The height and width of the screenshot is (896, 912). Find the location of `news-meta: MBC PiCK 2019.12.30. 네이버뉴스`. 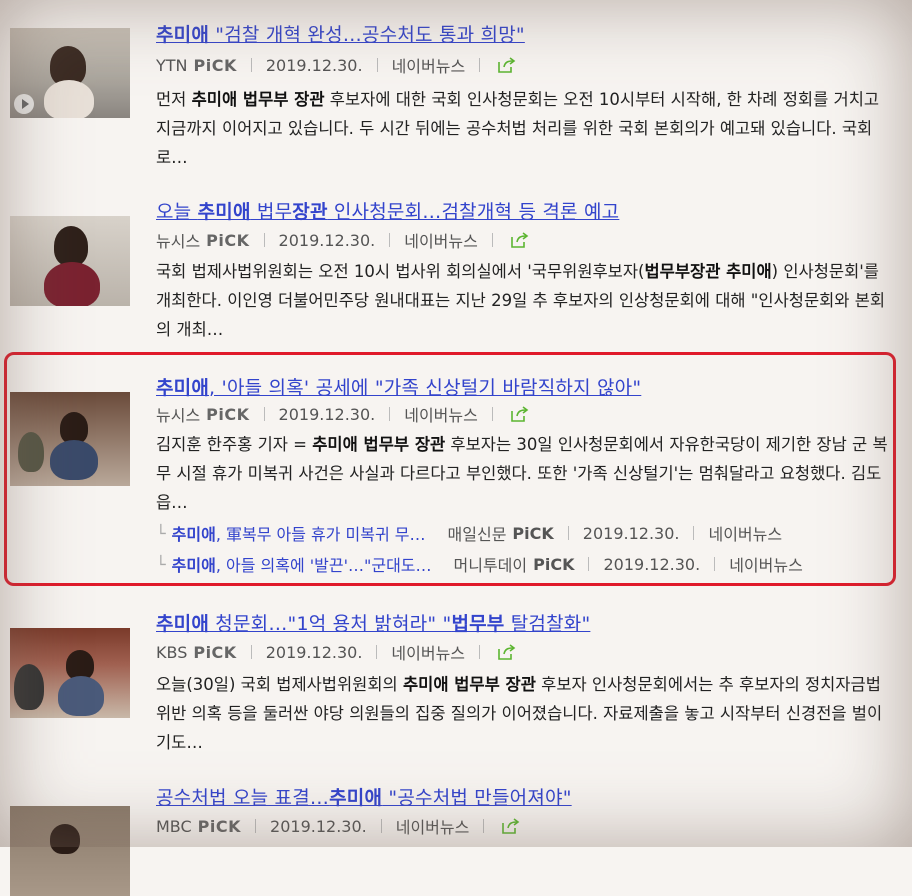

news-meta: MBC PiCK 2019.12.30. 네이버뉴스 is located at coordinates (338, 826).